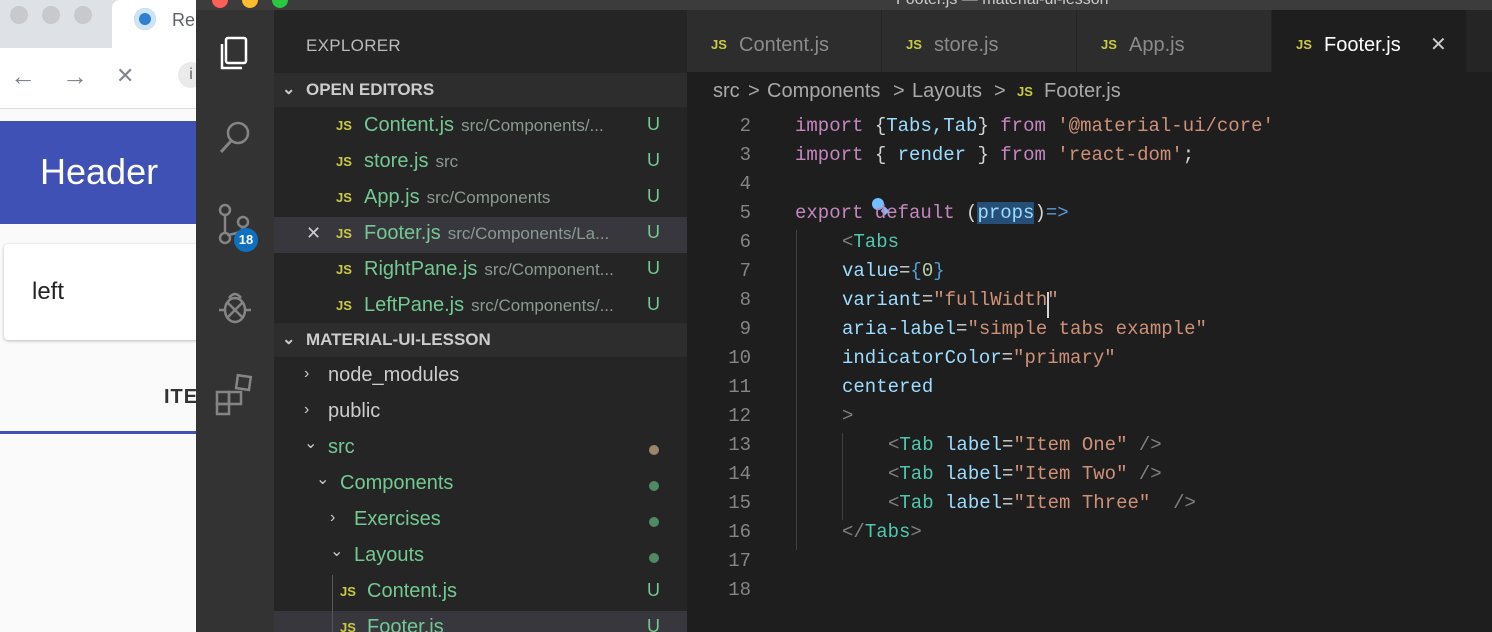 The image size is (1492, 632). Describe the element at coordinates (48, 291) in the screenshot. I see `left-pane-label: left` at that location.